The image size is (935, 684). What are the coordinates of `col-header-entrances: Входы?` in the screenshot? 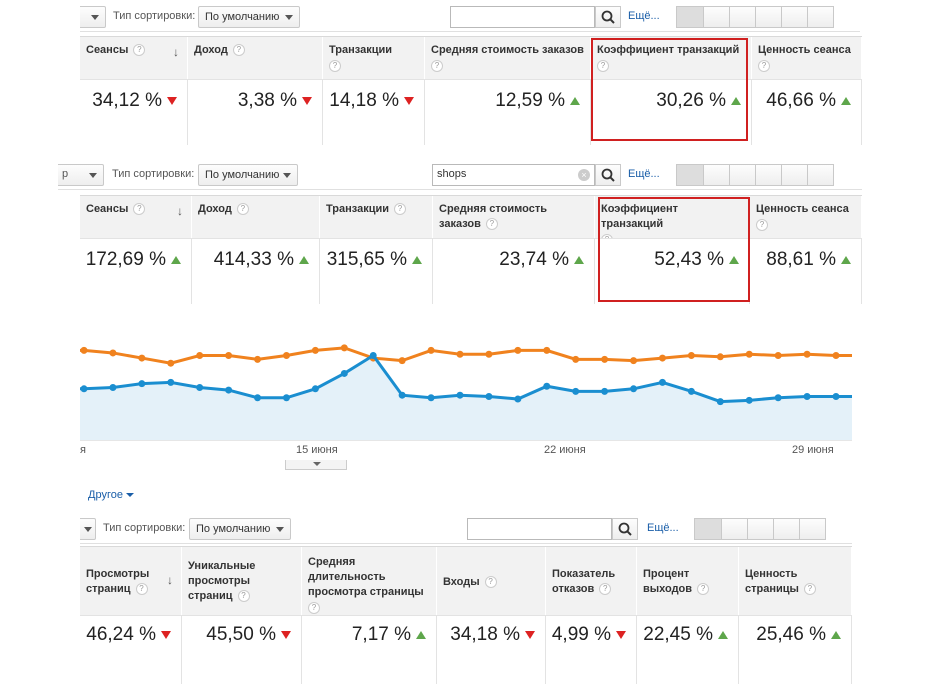 It's located at (491, 581).